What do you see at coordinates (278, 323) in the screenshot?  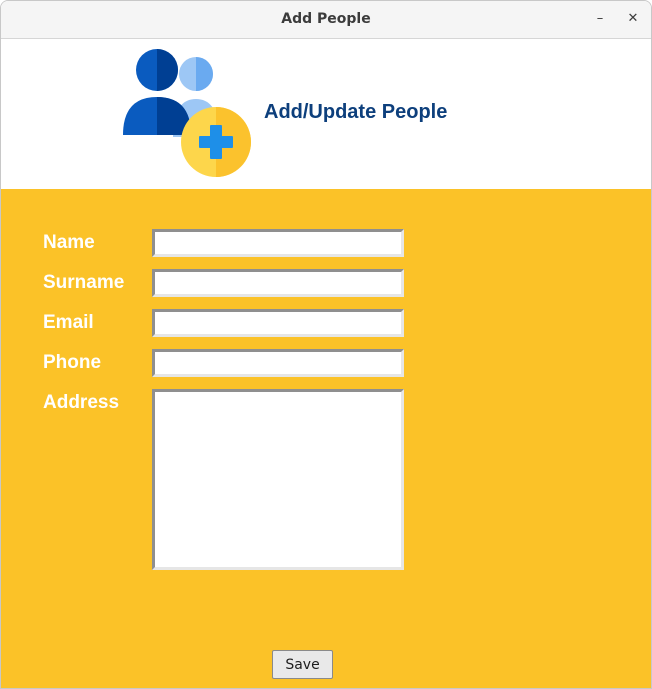 I see `email-field` at bounding box center [278, 323].